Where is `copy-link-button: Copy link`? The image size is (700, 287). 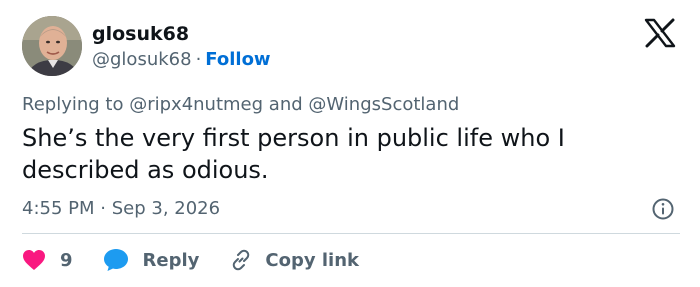
copy-link-button: Copy link is located at coordinates (294, 260).